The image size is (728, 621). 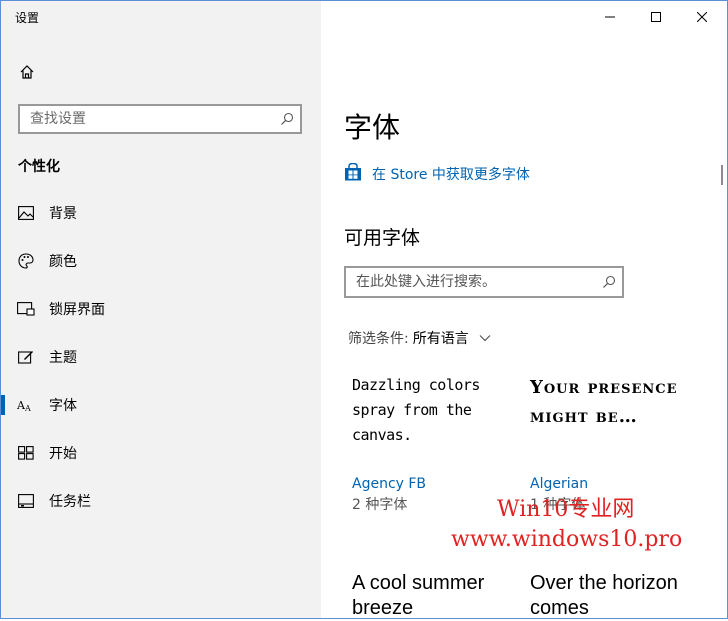 I want to click on font-sample: Dazzling colors spray from the canvas., so click(x=416, y=410).